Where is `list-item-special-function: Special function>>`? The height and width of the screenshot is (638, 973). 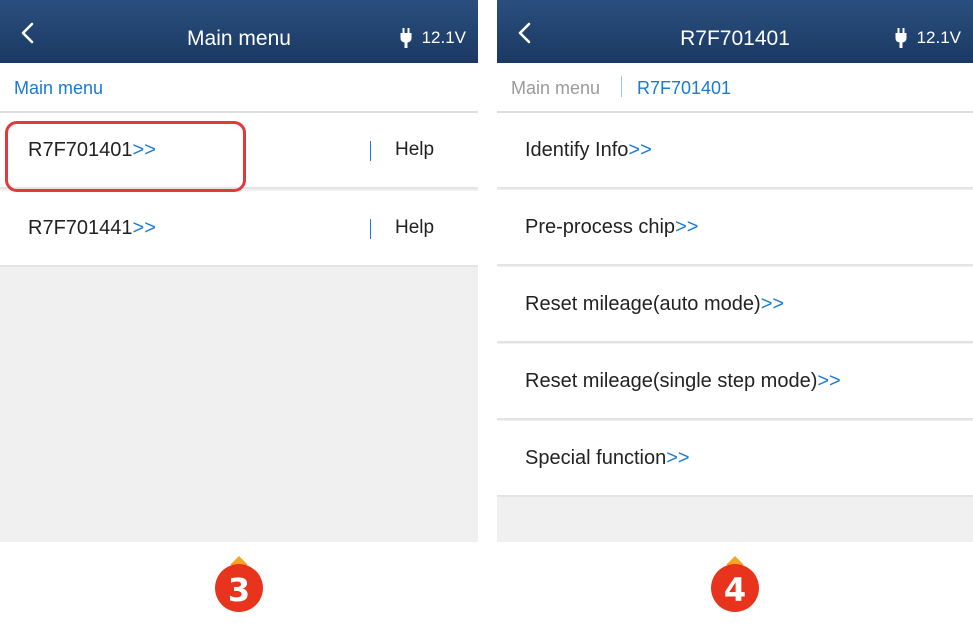 list-item-special-function: Special function>> is located at coordinates (735, 459).